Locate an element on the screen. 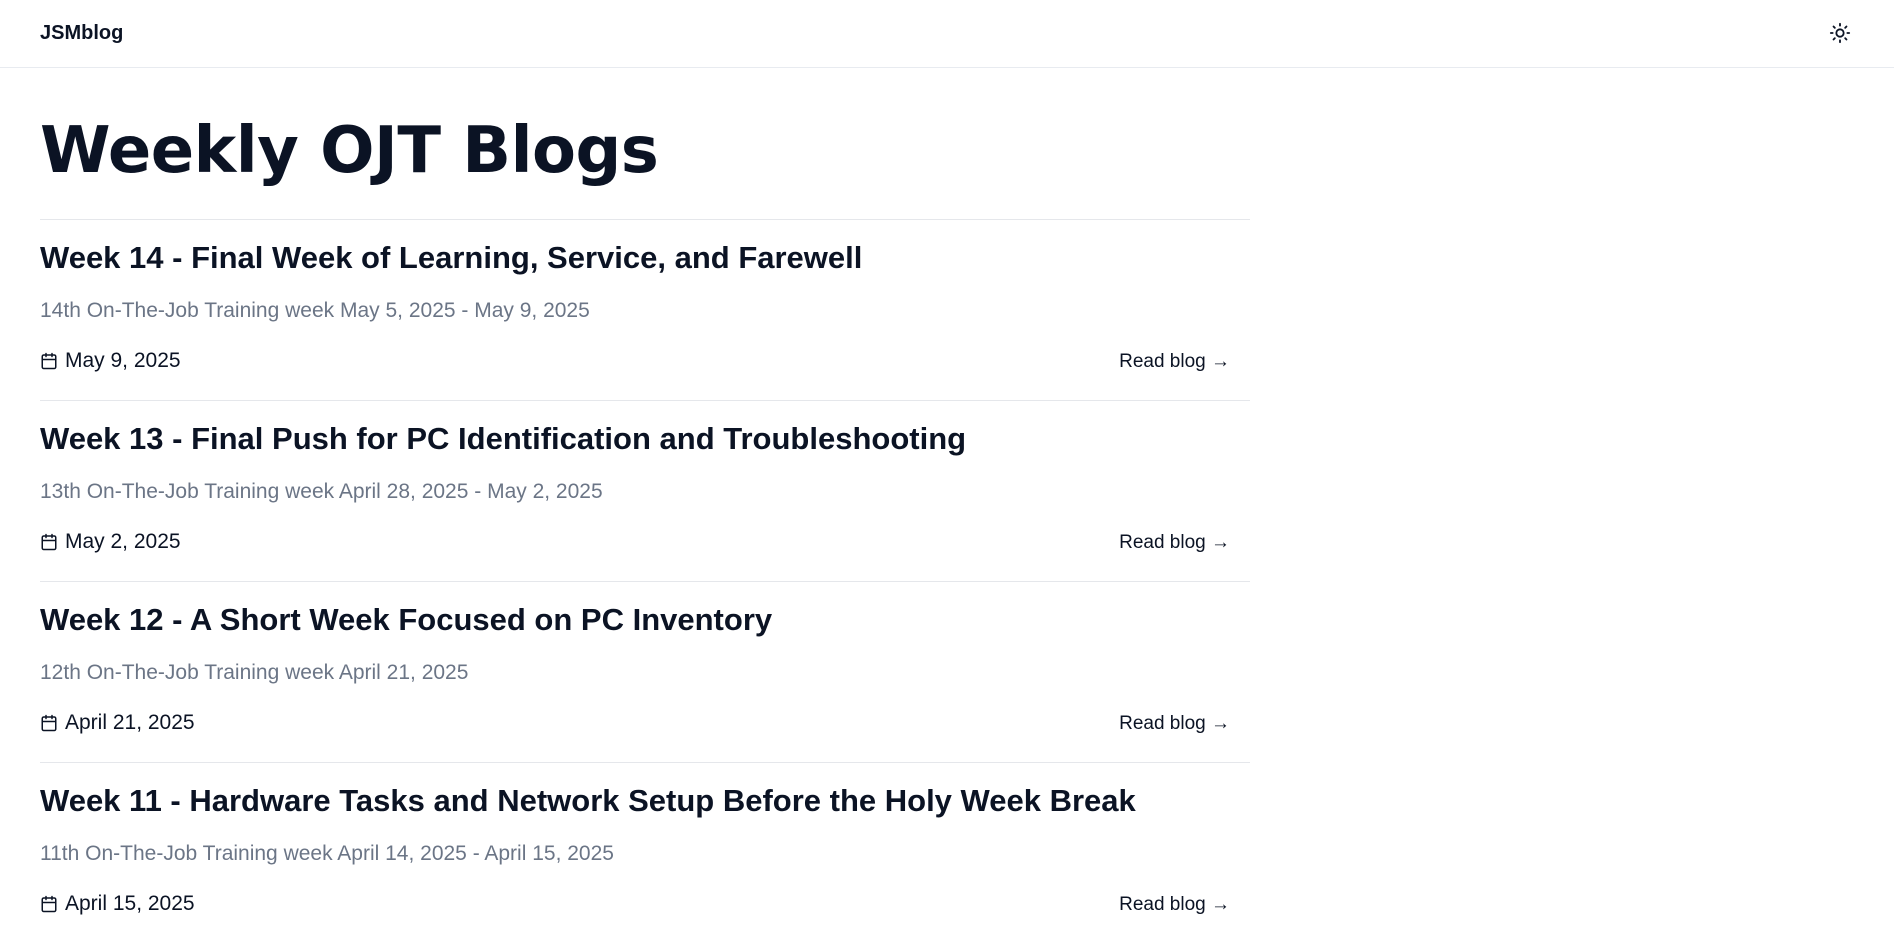 Image resolution: width=1894 pixels, height=943 pixels. post-date: April 15, 2025 is located at coordinates (117, 904).